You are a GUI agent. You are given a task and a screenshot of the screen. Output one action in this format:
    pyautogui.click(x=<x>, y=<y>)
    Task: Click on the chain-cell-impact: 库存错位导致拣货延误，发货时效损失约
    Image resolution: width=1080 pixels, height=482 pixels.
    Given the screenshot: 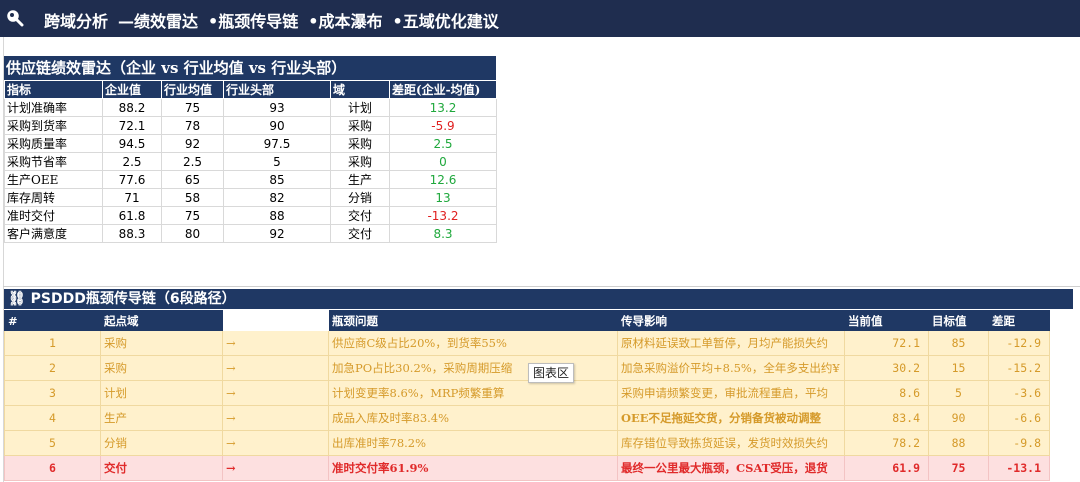 What is the action you would take?
    pyautogui.click(x=731, y=443)
    